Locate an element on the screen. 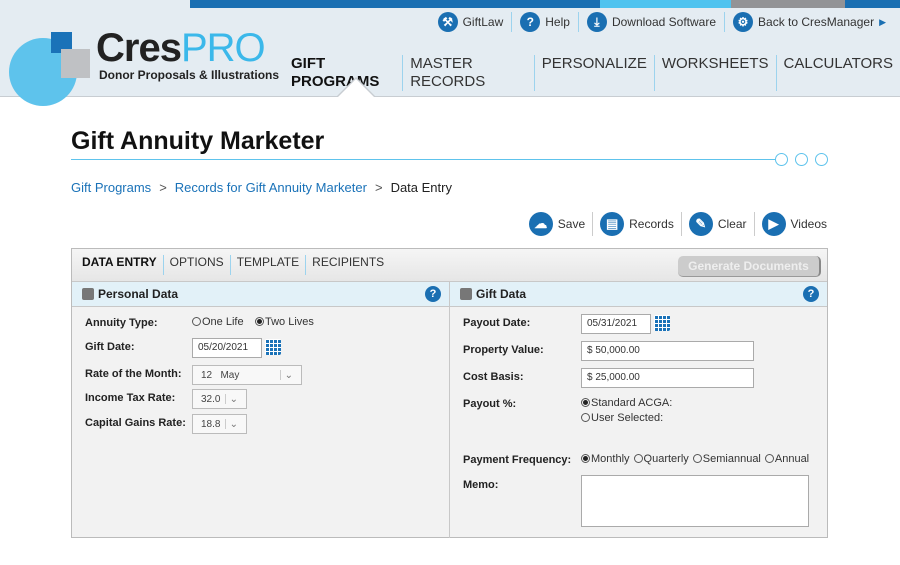 Image resolution: width=900 pixels, height=565 pixels. capital-gains-select: 18.8 ⌄ is located at coordinates (219, 424).